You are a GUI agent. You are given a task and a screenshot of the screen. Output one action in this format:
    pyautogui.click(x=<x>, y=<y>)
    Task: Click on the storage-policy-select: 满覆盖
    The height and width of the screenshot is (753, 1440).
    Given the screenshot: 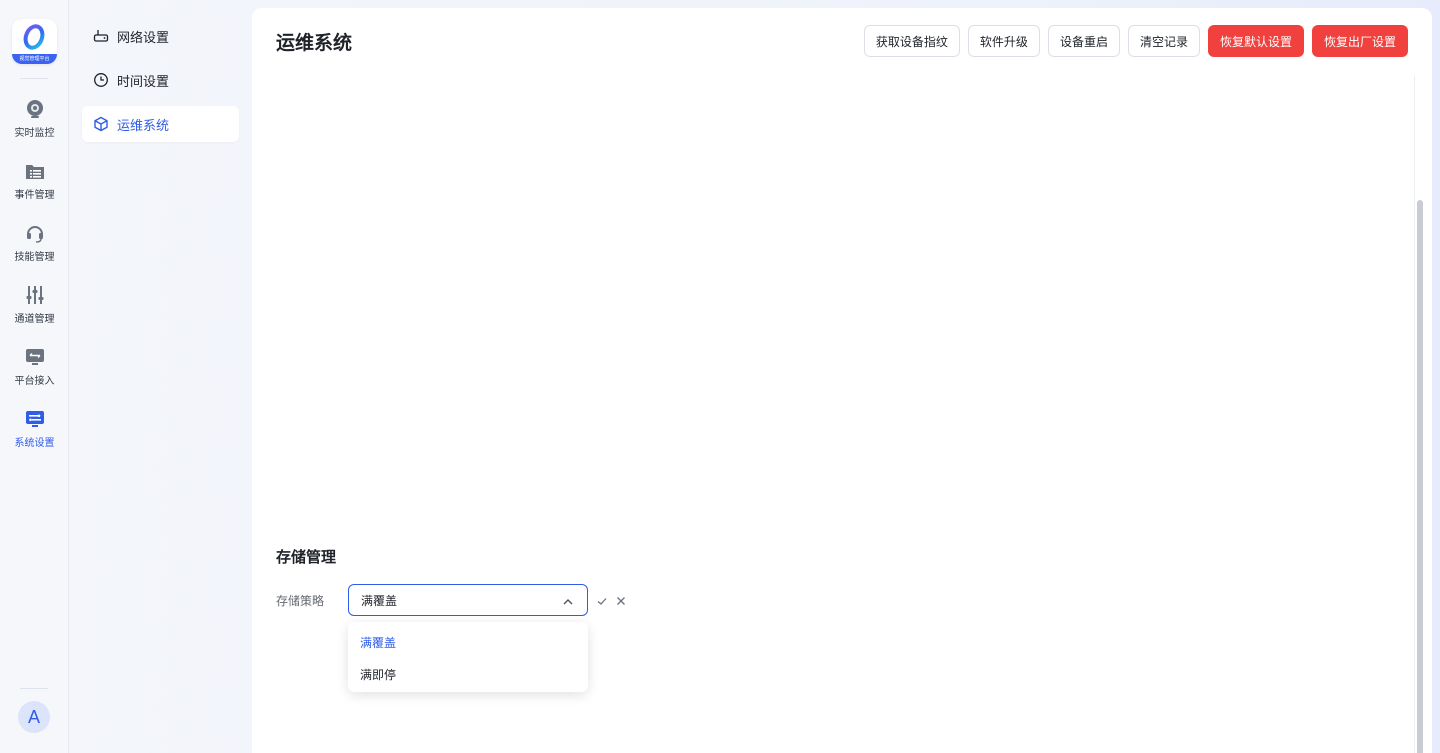 What is the action you would take?
    pyautogui.click(x=468, y=600)
    